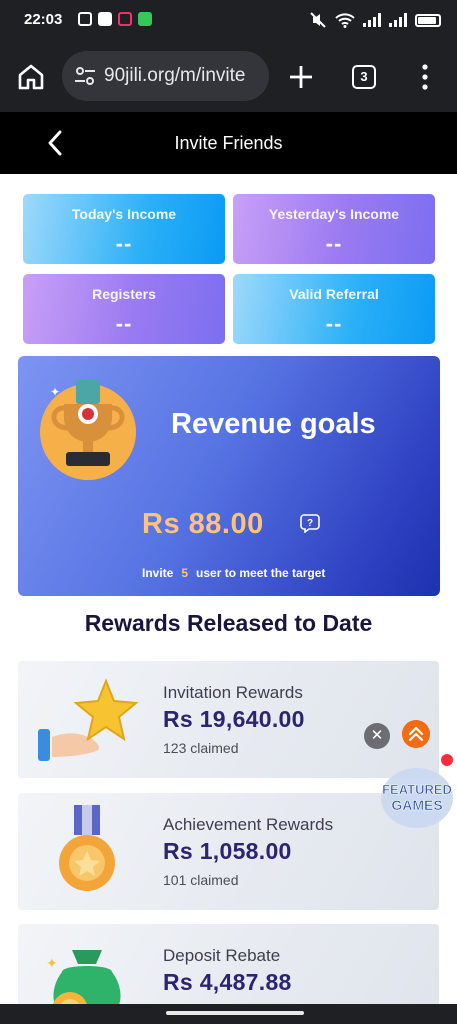 The image size is (457, 1024). What do you see at coordinates (201, 880) in the screenshot?
I see `reward-claimed: 101 claimed` at bounding box center [201, 880].